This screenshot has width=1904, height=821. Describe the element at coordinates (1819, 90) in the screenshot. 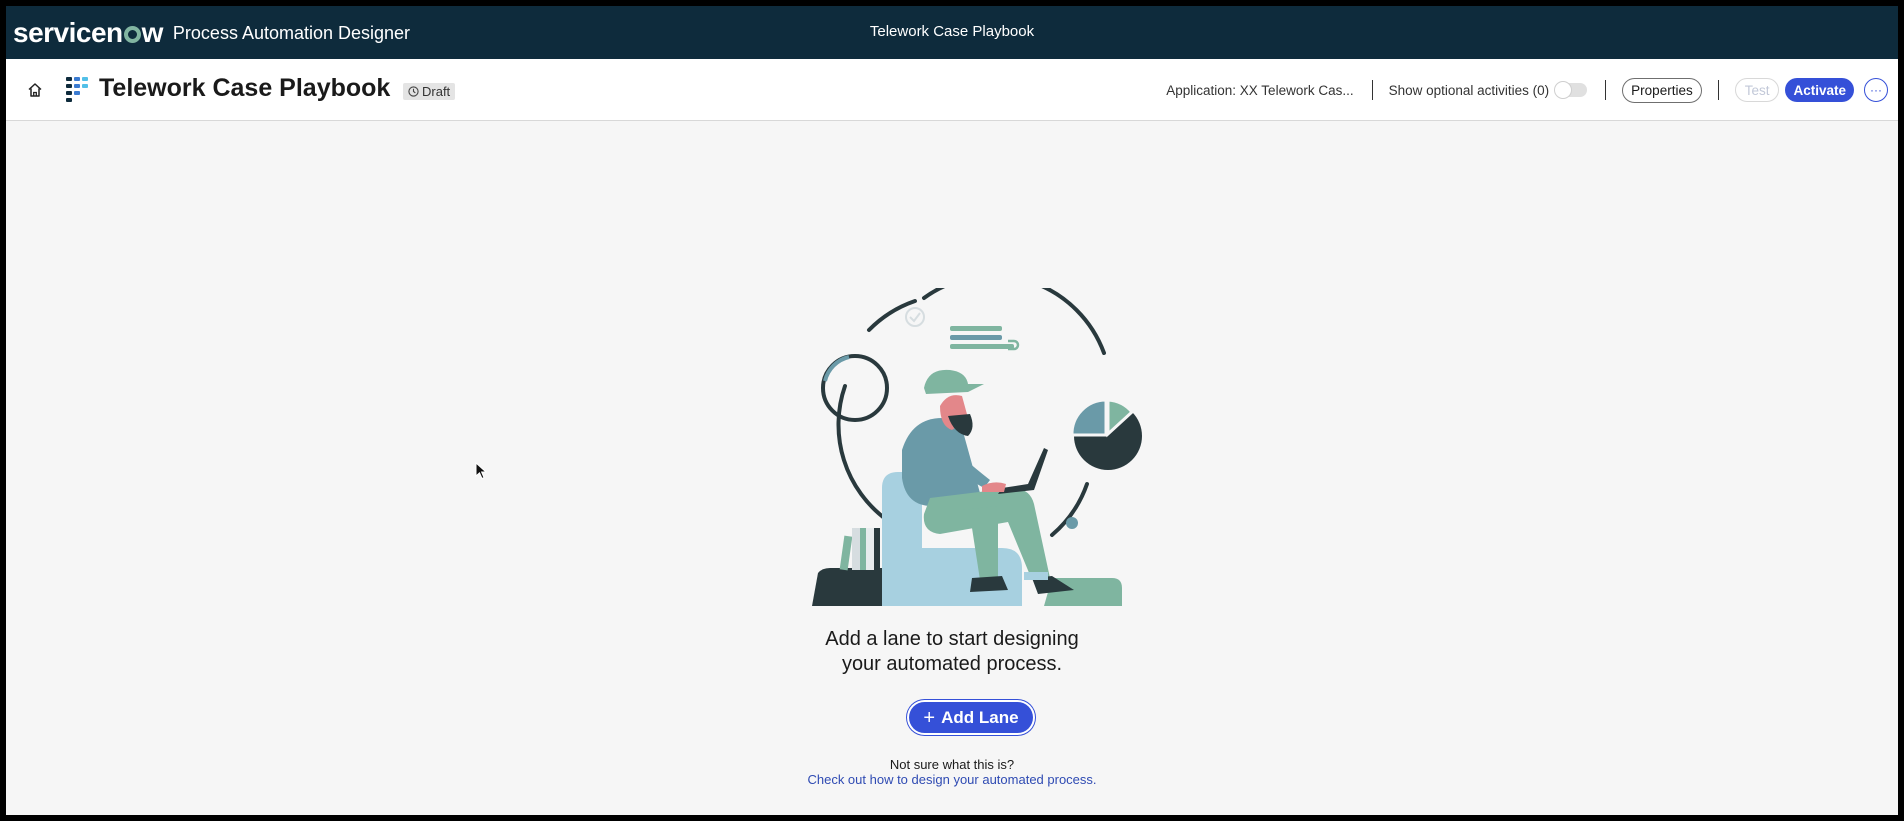

I see `activate-button: Activate` at that location.